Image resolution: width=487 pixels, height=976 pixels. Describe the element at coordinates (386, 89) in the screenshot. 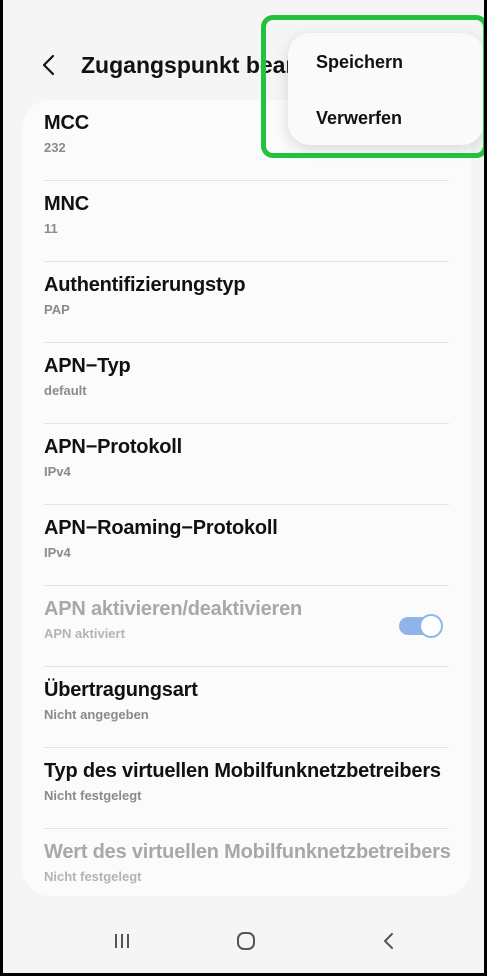

I see `overflow-menu: Speichern Verwerfen` at that location.